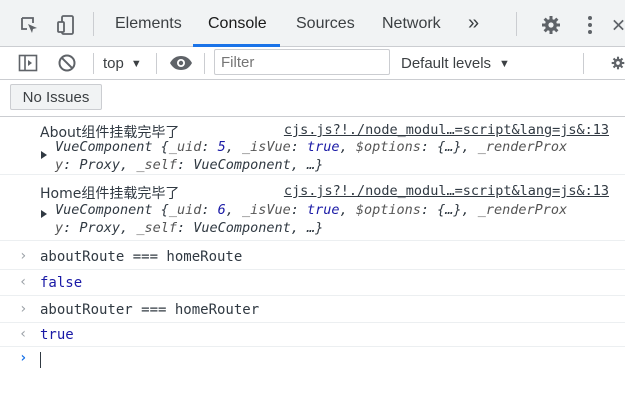 This screenshot has width=625, height=412. I want to click on filter-placeholder: Filter, so click(238, 62).